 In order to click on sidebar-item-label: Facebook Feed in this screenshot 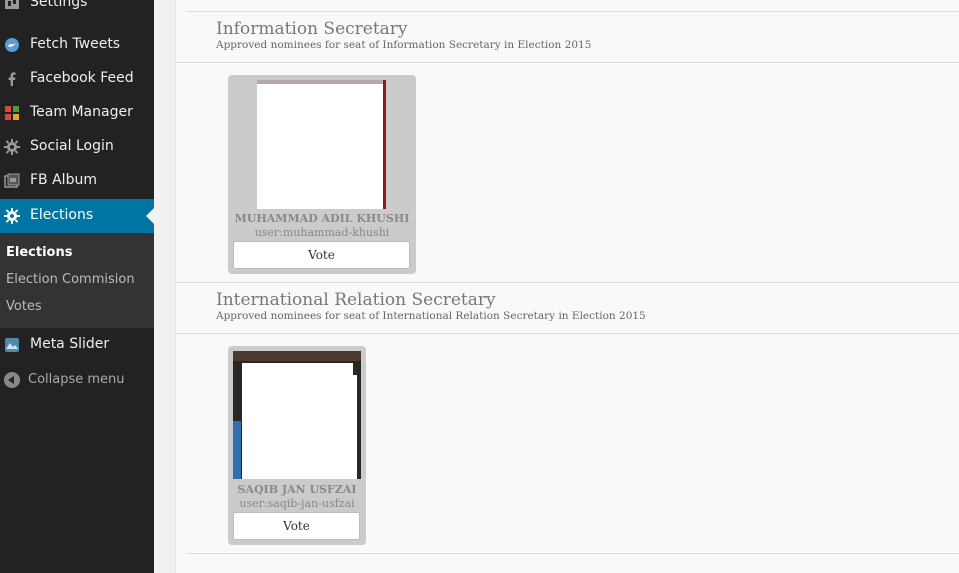, I will do `click(82, 78)`.